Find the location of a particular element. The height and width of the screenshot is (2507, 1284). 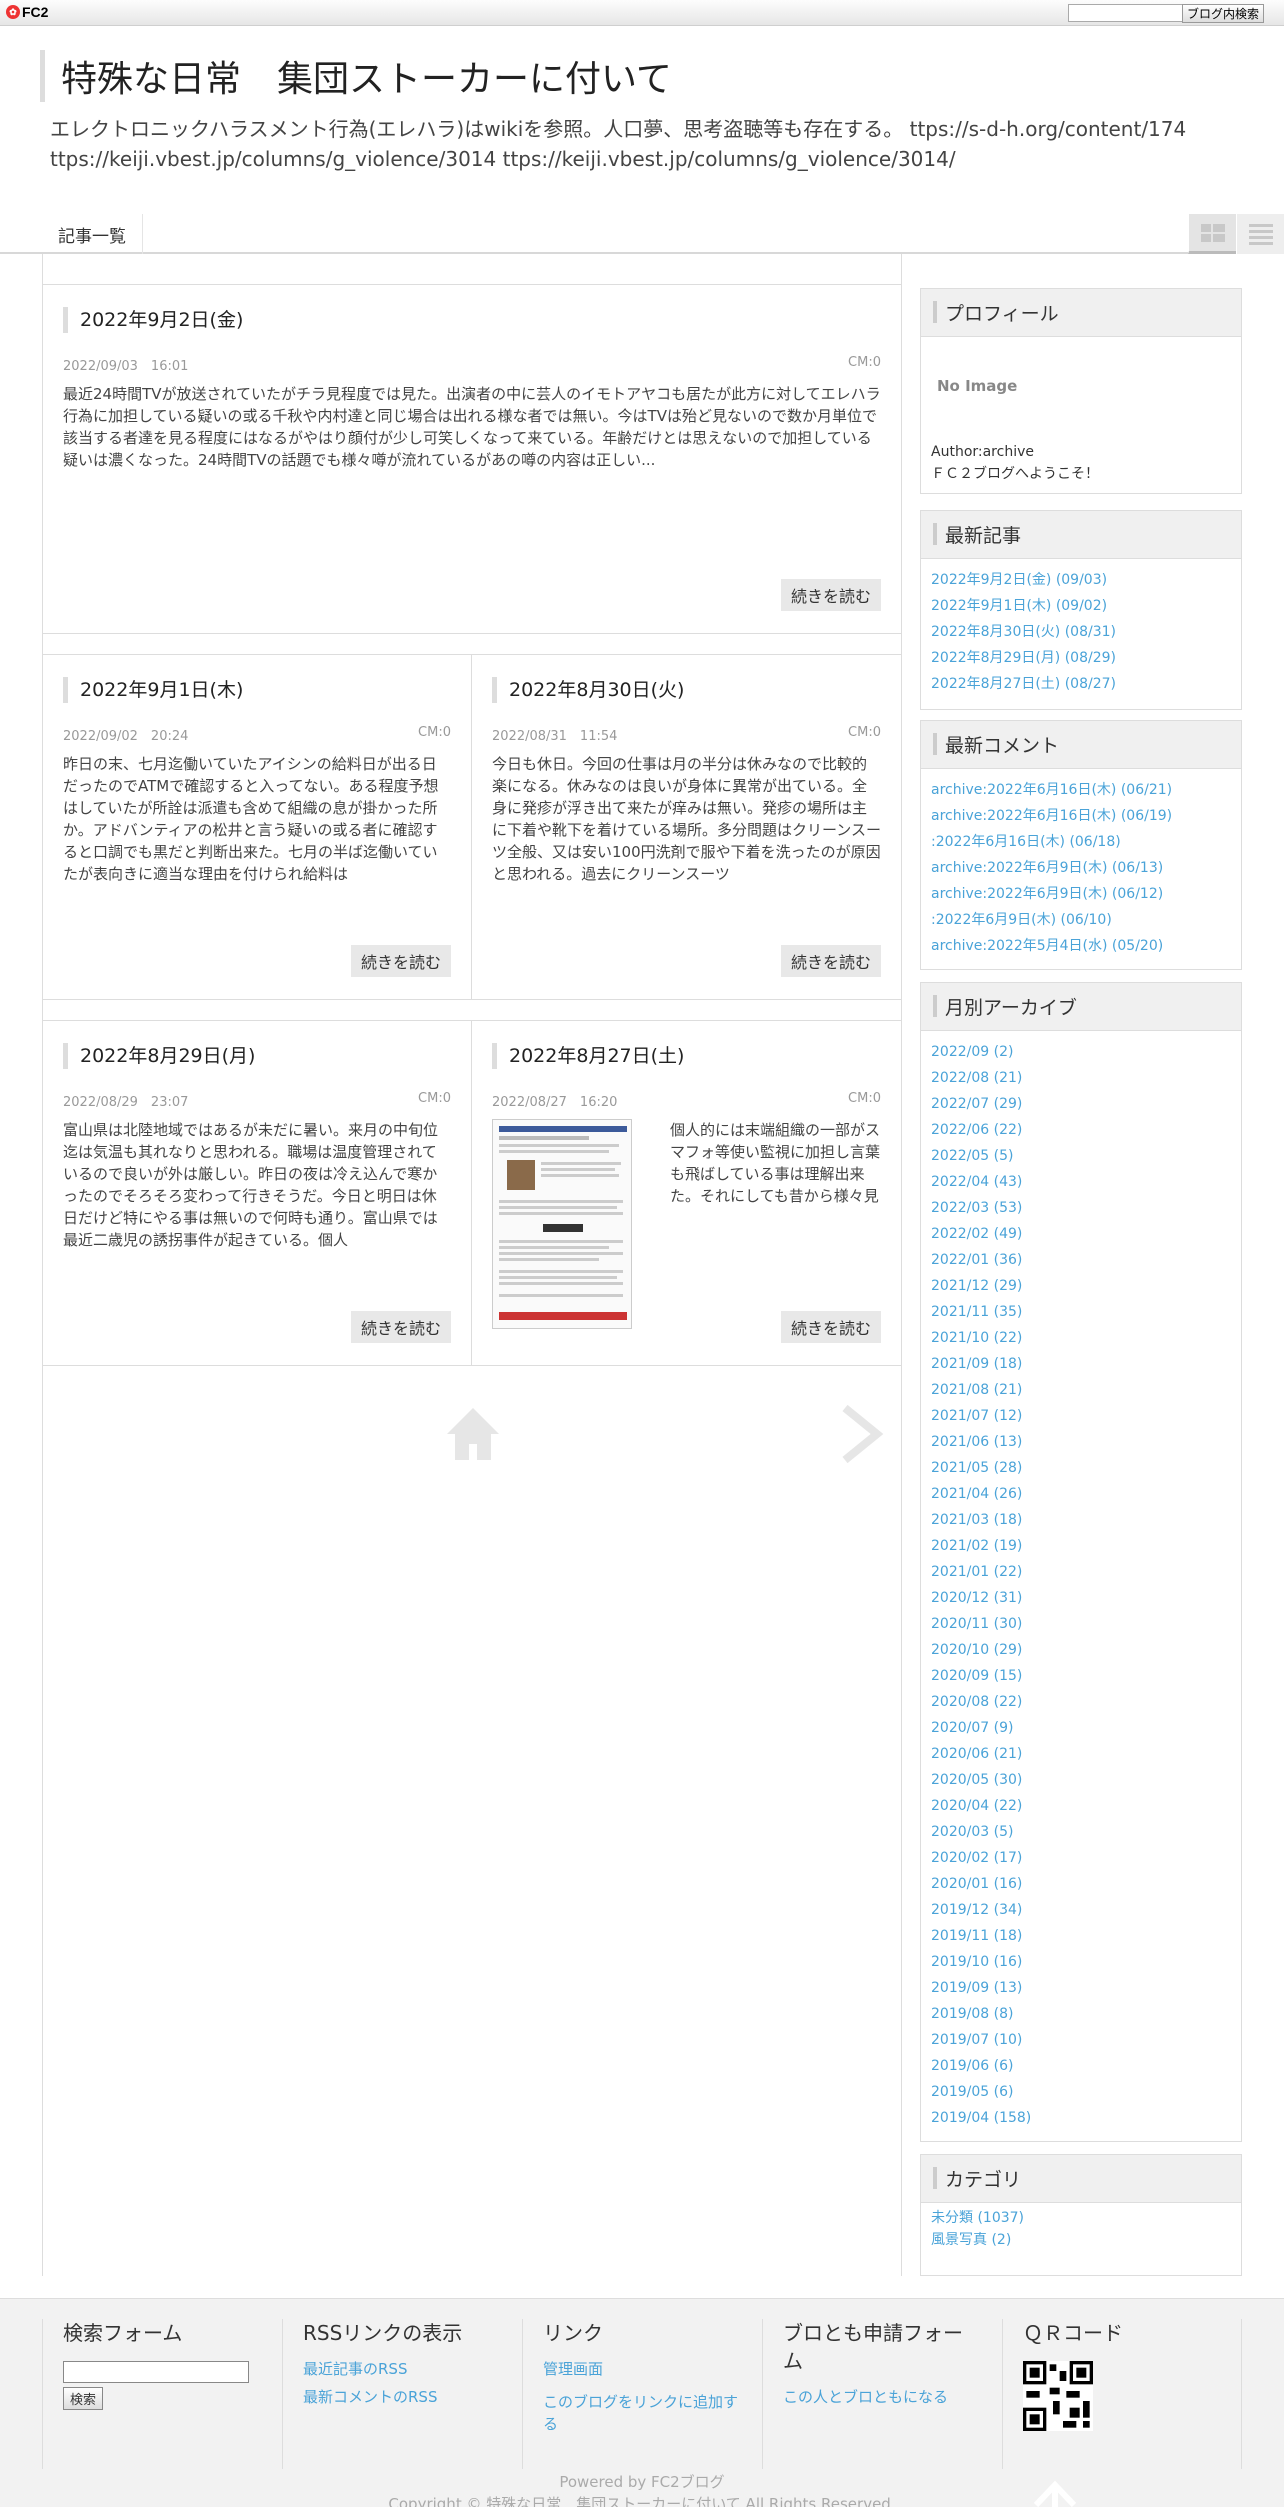

article-title: 2022年9月2日(金) is located at coordinates (153, 320).